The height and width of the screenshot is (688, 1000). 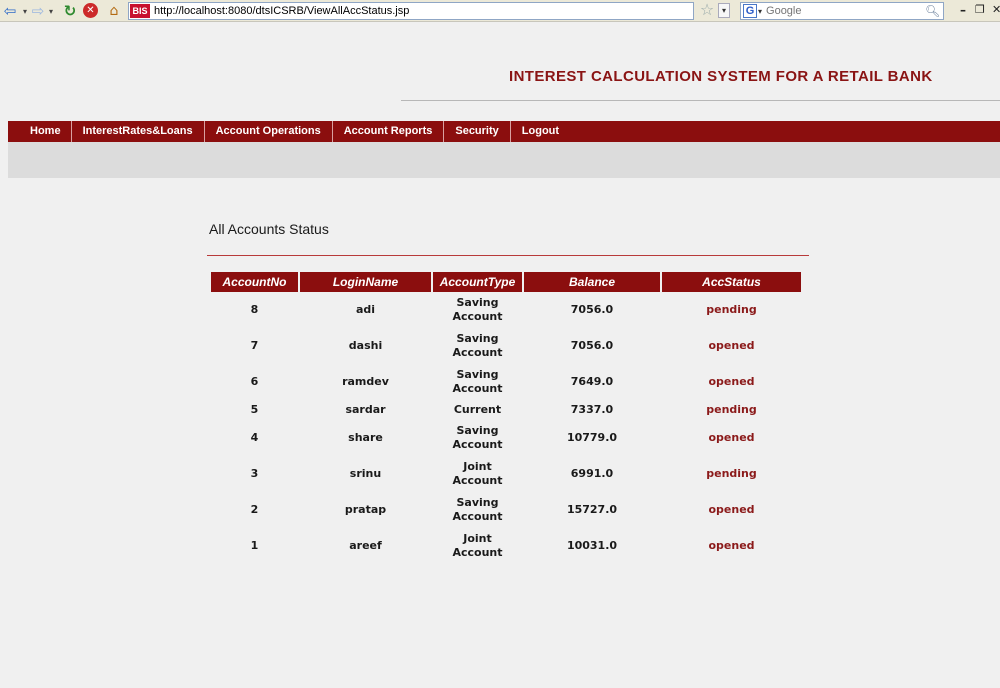 I want to click on cell-balance: 10779.0, so click(x=592, y=437).